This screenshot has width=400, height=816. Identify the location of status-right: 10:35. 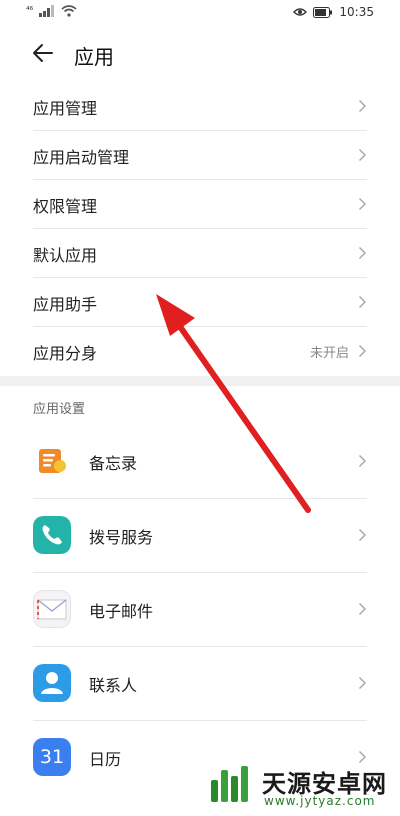
(333, 12).